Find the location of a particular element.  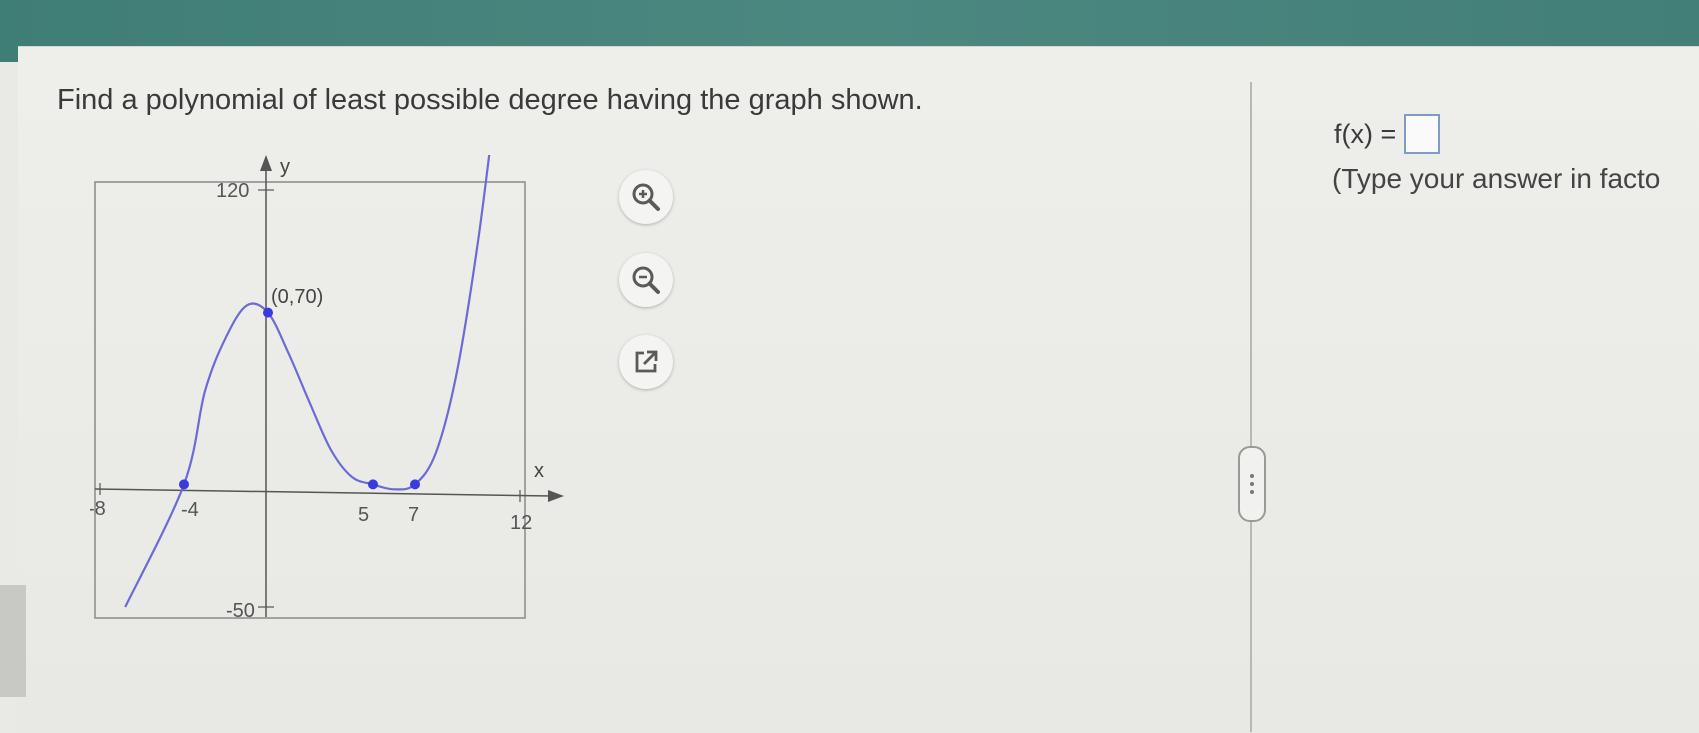

zoom-in-icon is located at coordinates (646, 197).